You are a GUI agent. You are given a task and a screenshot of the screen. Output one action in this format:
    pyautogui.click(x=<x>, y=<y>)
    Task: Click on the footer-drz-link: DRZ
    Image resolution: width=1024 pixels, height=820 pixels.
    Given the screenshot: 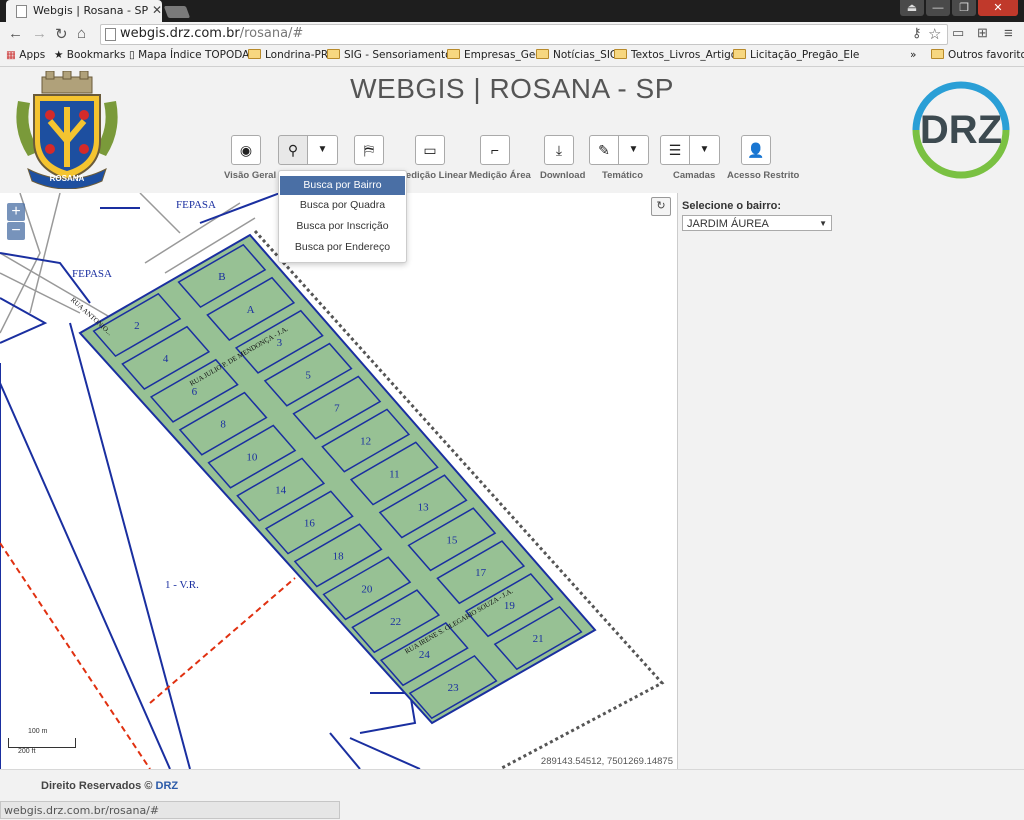 What is the action you would take?
    pyautogui.click(x=167, y=786)
    